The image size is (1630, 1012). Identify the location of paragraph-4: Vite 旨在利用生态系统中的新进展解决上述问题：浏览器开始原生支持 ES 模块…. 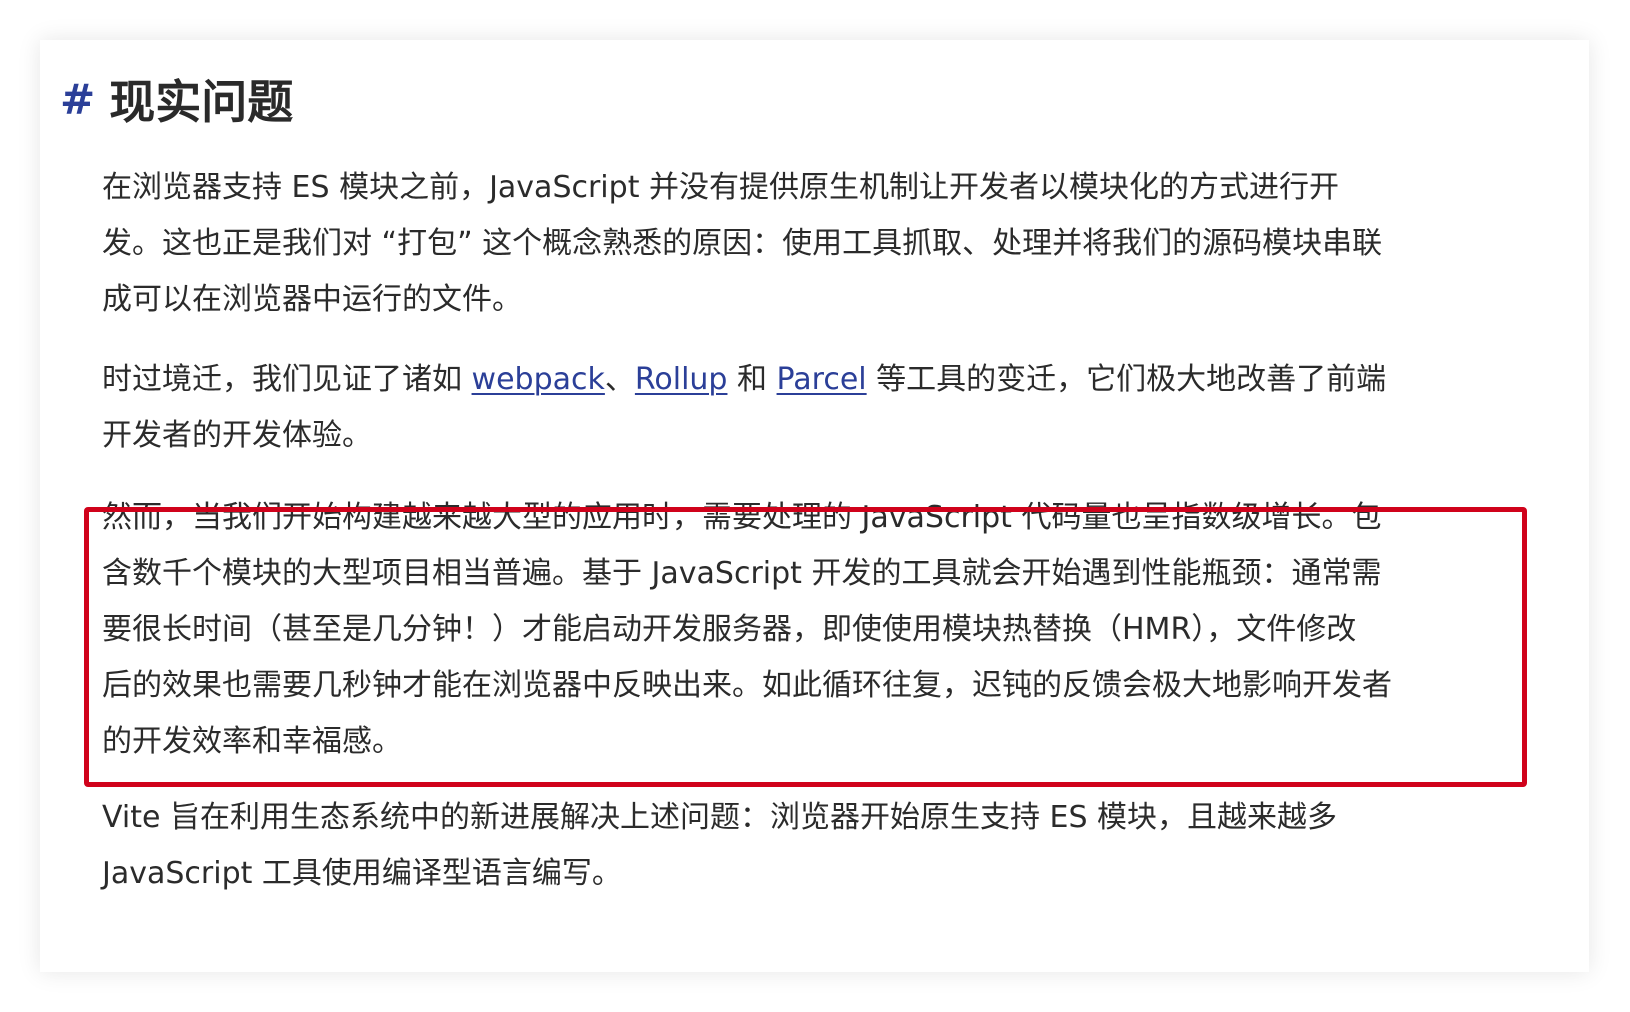
(817, 846).